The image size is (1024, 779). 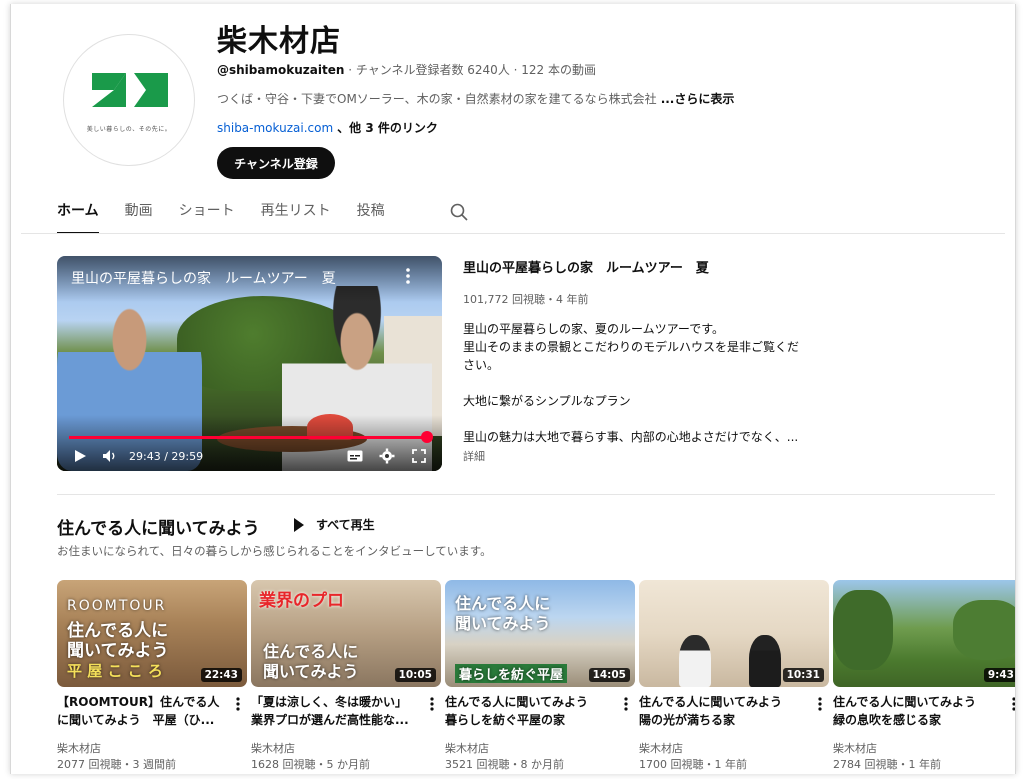 What do you see at coordinates (117, 606) in the screenshot?
I see `thumbnail-caption: ROOMTOUR` at bounding box center [117, 606].